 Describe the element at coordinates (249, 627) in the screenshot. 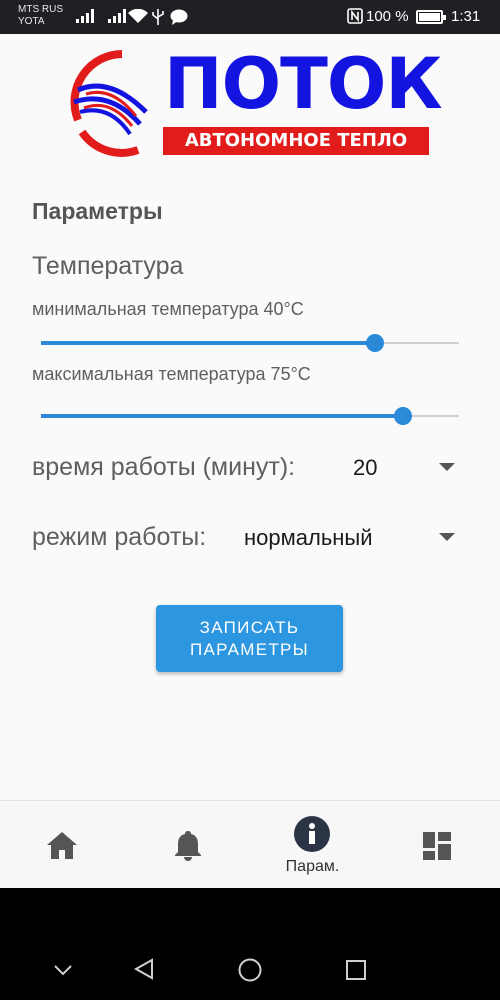

I see `button-label-line1: ЗАПИСАТЬ` at that location.